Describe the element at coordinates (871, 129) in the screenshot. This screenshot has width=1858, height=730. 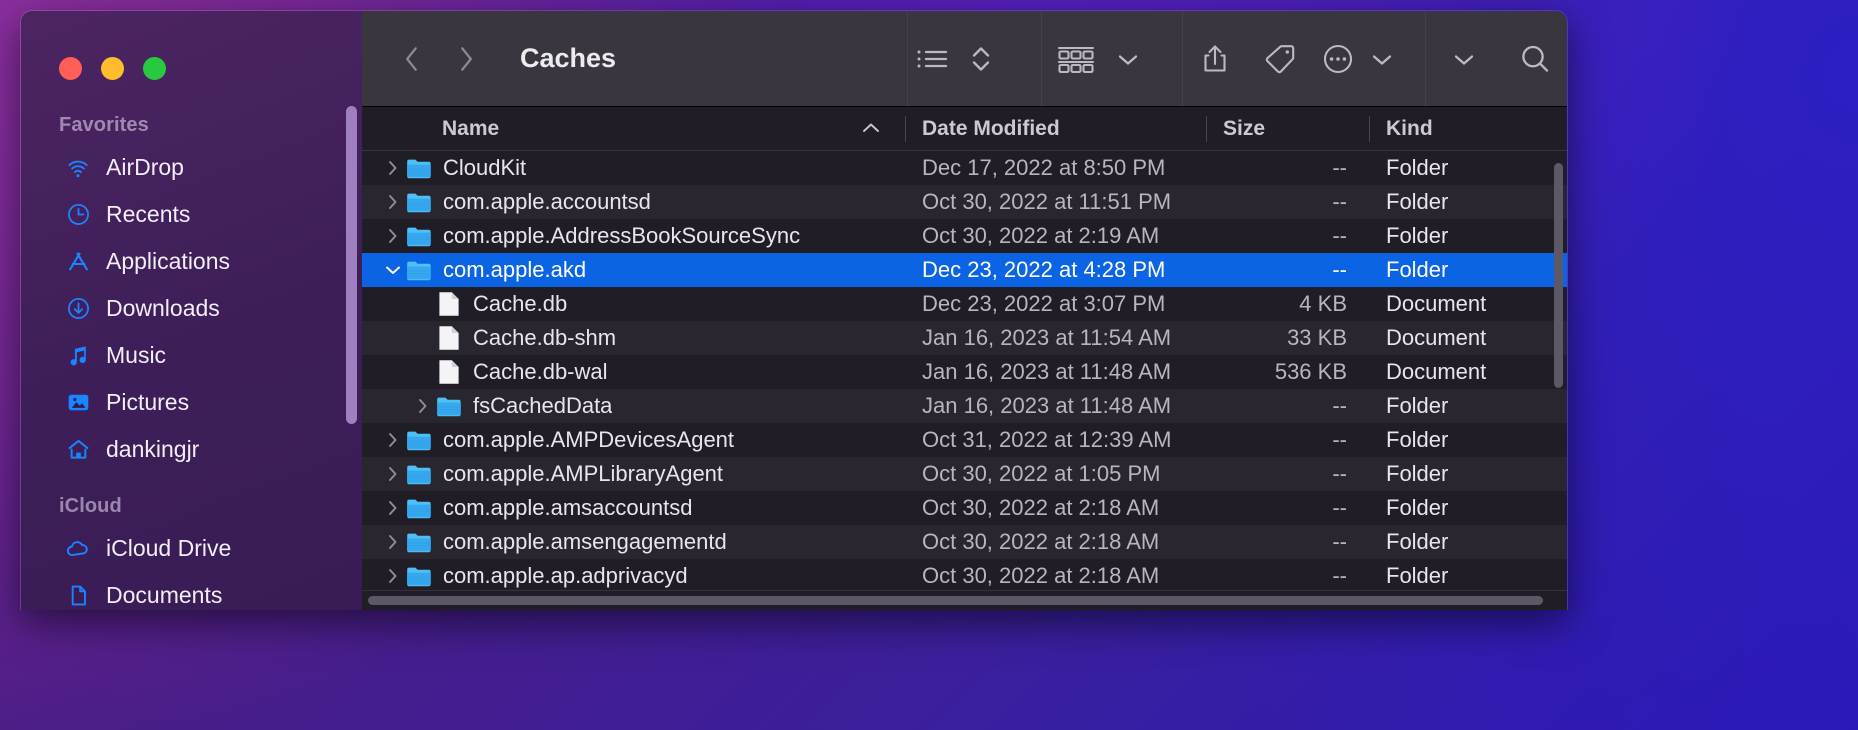
I see `sort-ascending-icon` at that location.